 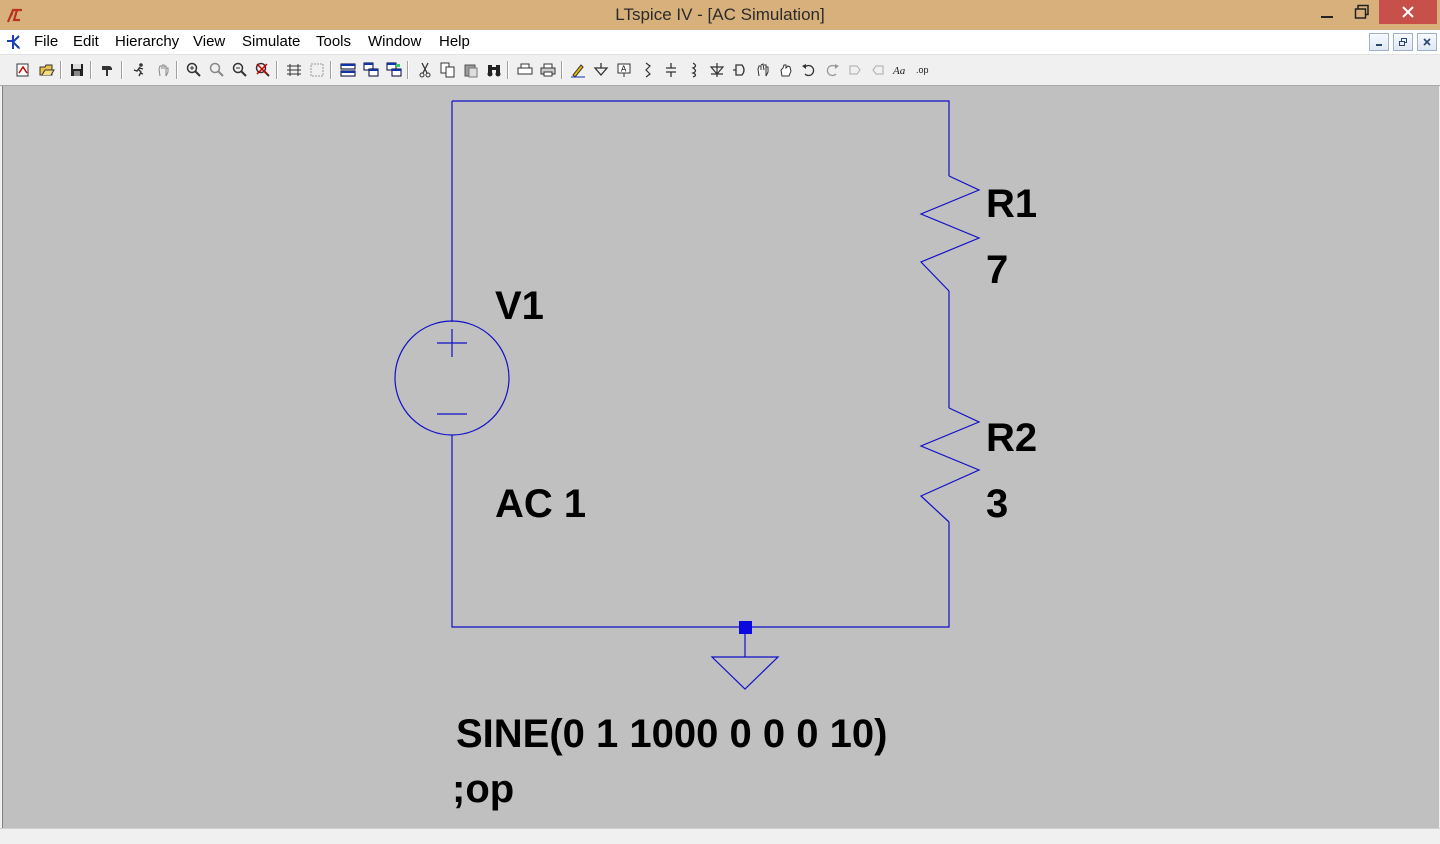 I want to click on undo-button, so click(x=809, y=70).